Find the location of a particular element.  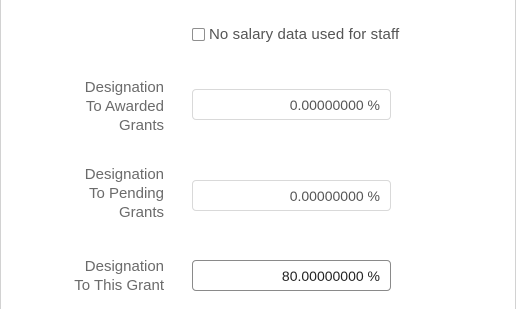

no-salary-data-checkbox is located at coordinates (198, 34).